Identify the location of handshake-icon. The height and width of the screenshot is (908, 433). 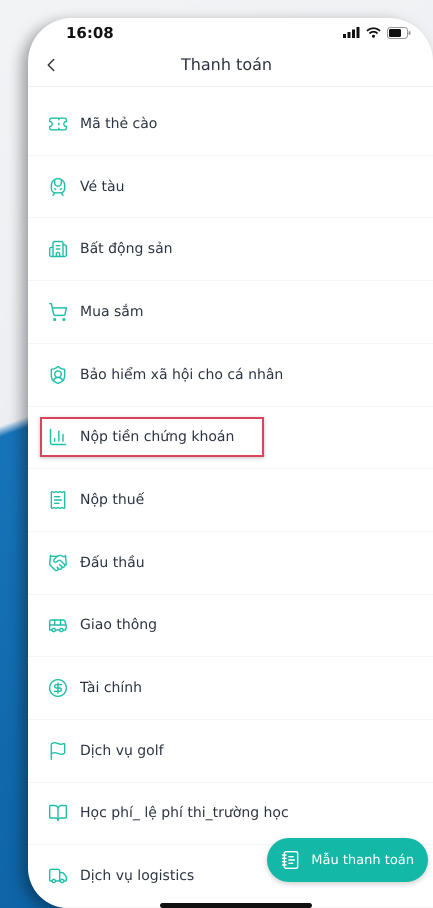
(58, 562).